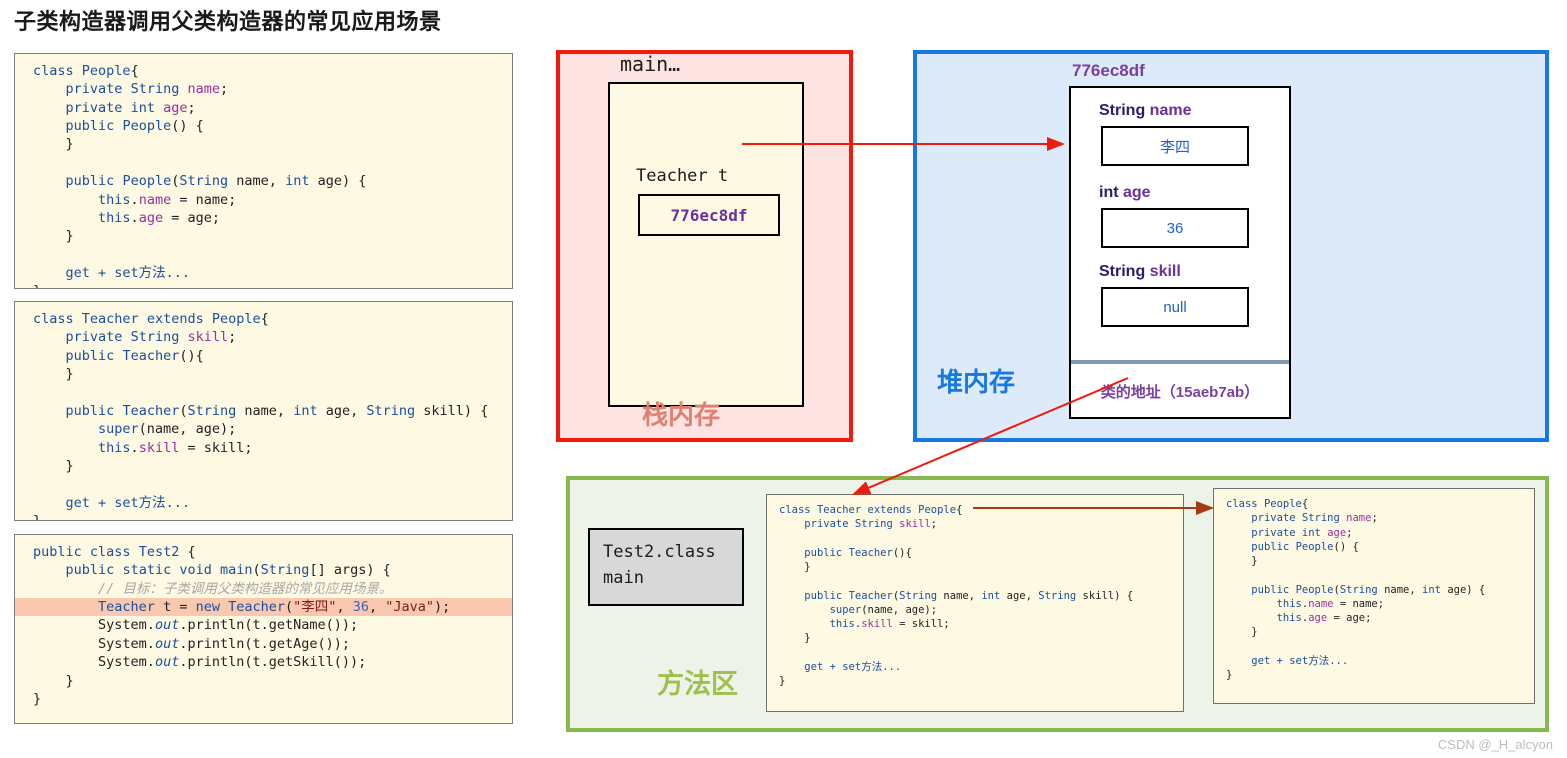 This screenshot has height=758, width=1567. Describe the element at coordinates (224, 643) in the screenshot. I see `code-line: System.out.println(t.getAge());` at that location.